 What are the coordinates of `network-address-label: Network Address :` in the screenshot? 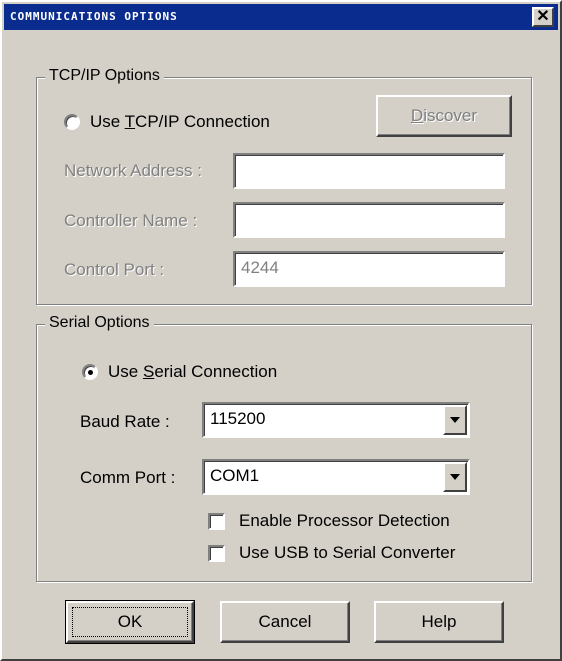 It's located at (133, 170).